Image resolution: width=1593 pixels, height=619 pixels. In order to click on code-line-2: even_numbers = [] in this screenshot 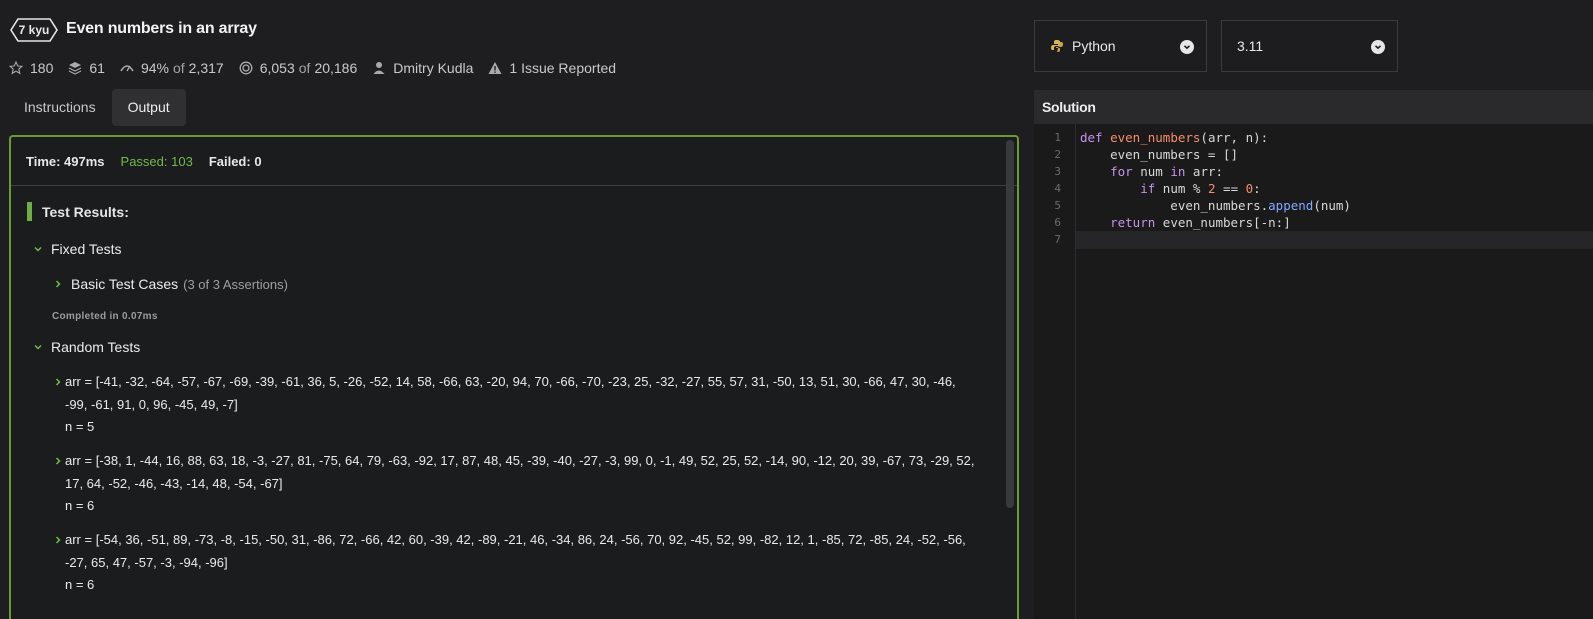, I will do `click(1159, 154)`.